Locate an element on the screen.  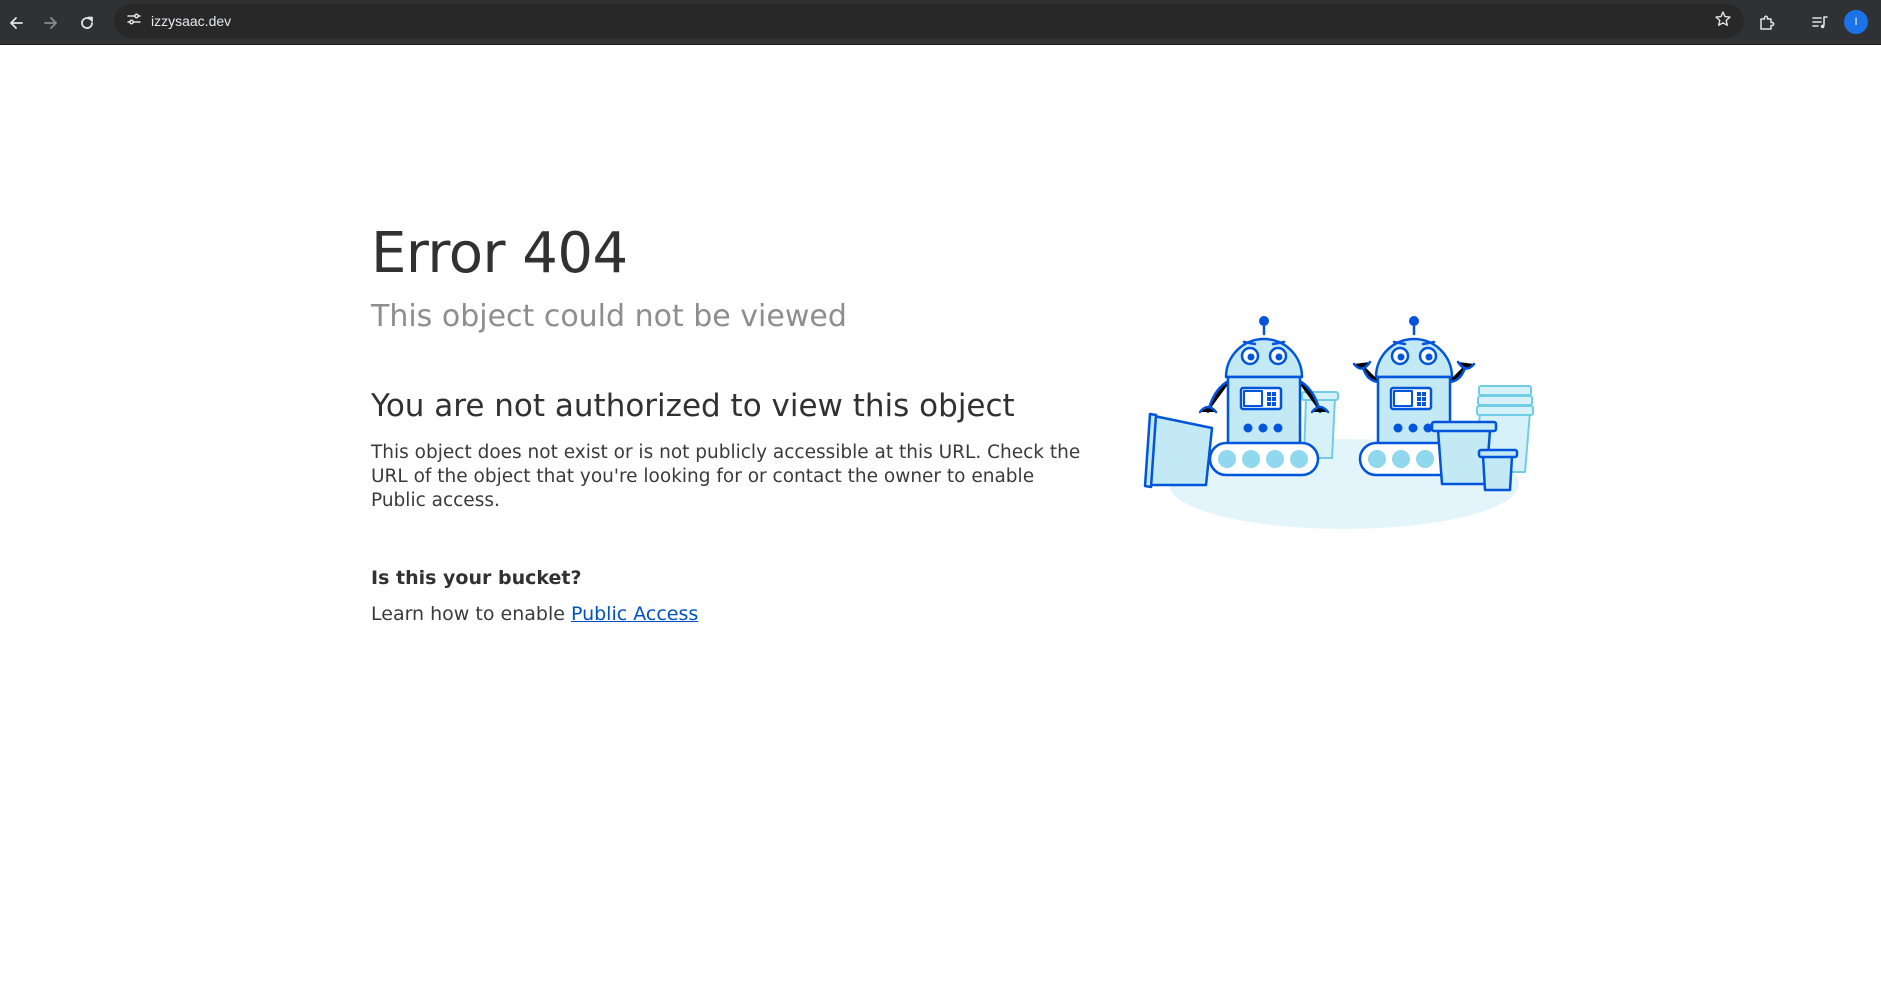
reload-button is located at coordinates (87, 23).